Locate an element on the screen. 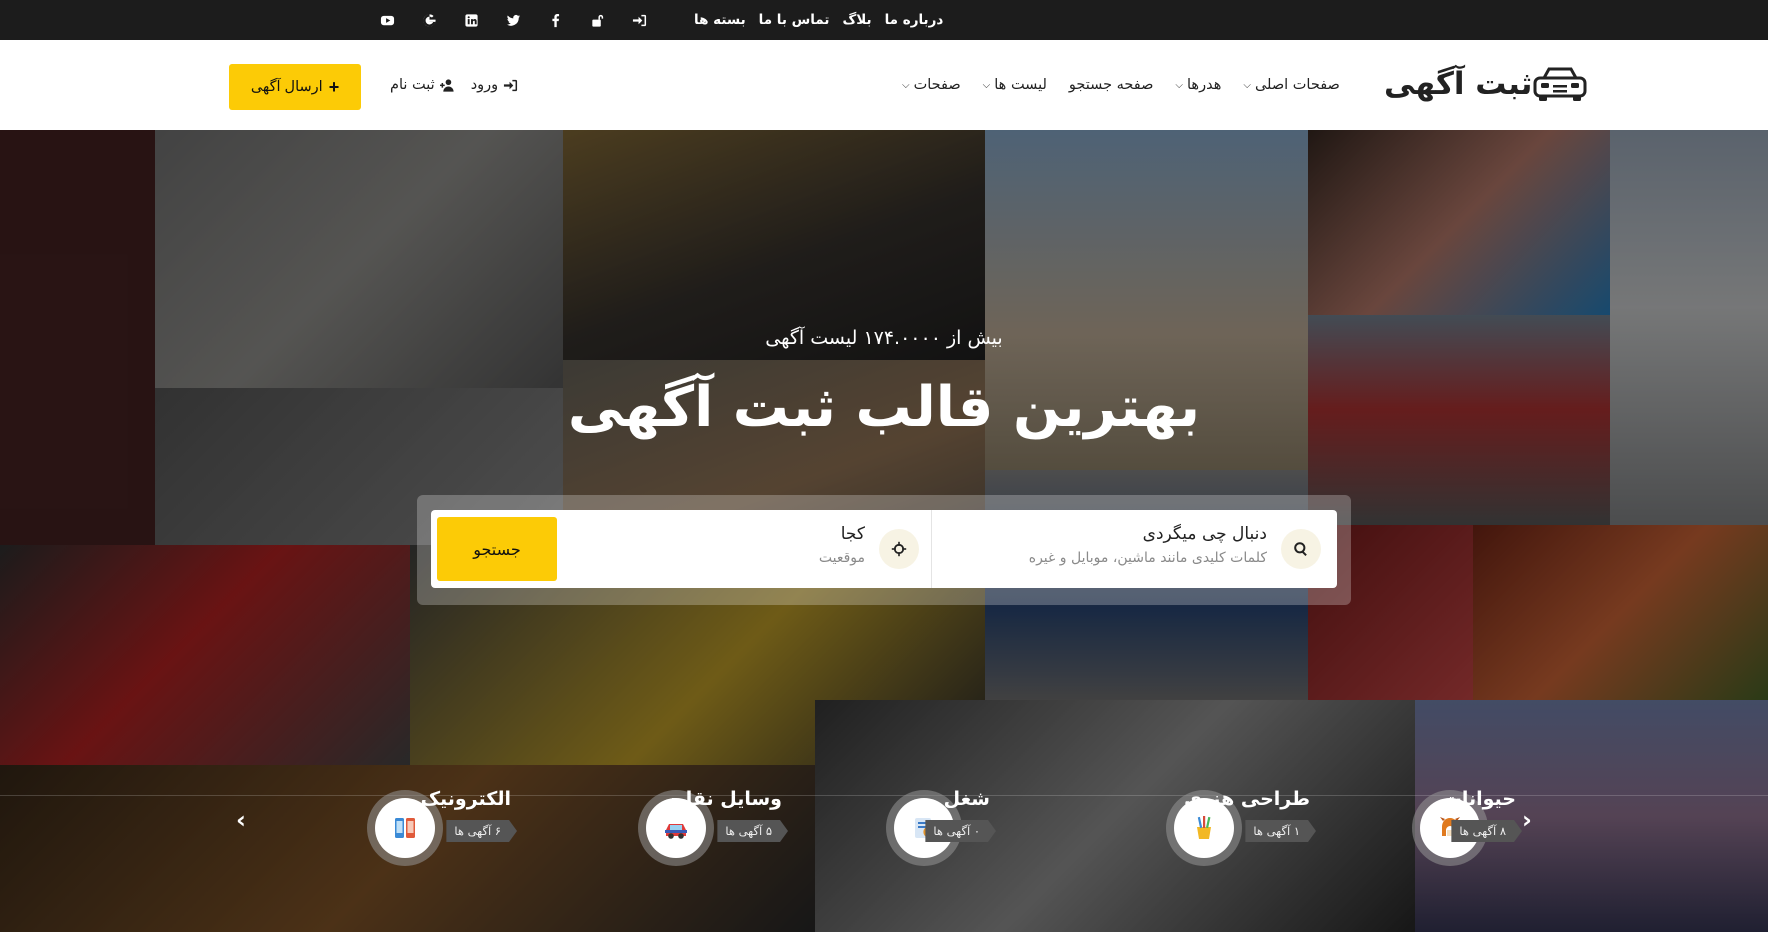 The width and height of the screenshot is (1768, 932). category-count-badge: ۵ آگهی ها is located at coordinates (752, 831).